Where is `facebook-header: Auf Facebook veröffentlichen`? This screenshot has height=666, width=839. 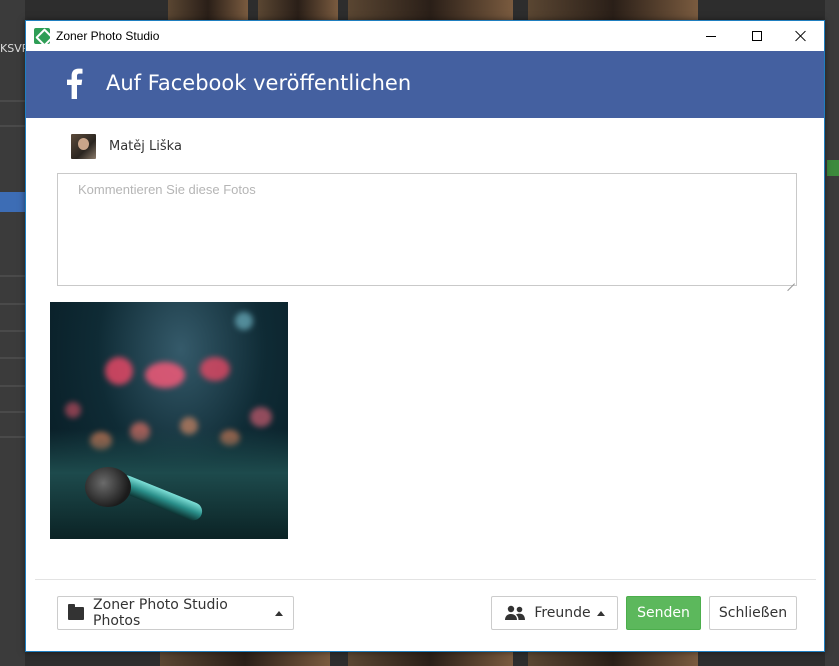 facebook-header: Auf Facebook veröffentlichen is located at coordinates (425, 84).